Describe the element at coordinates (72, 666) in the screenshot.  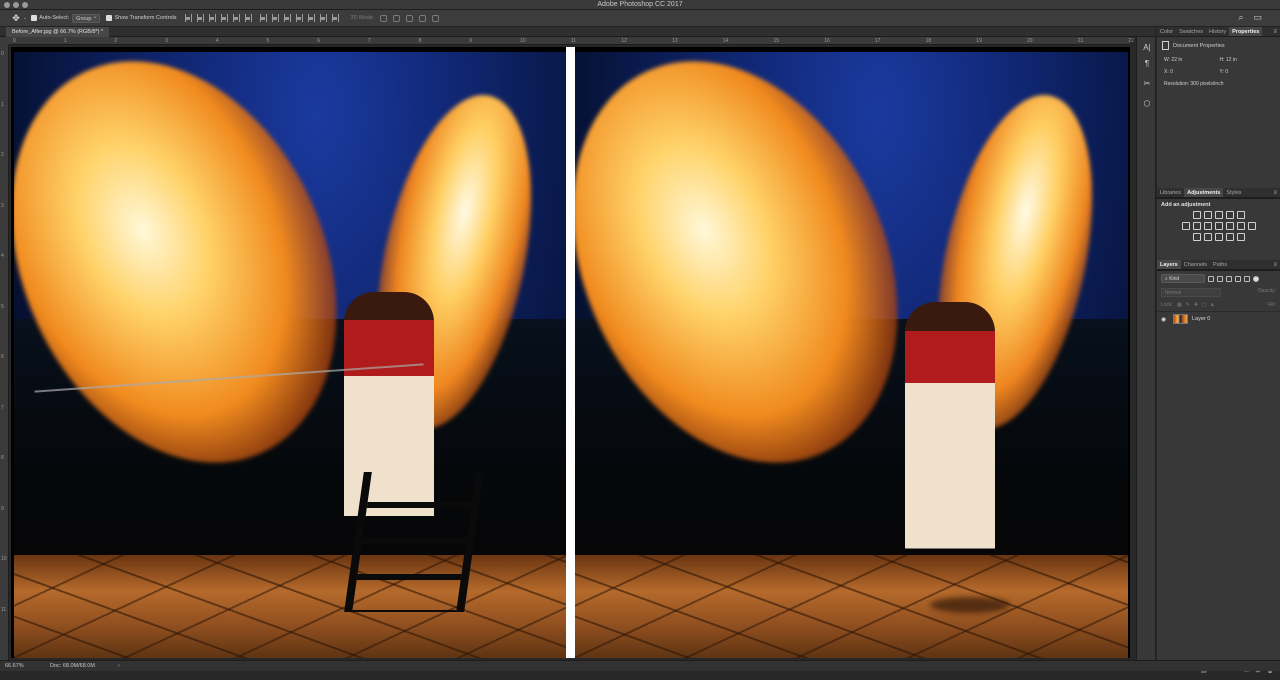
I see `document-size: Doc: 68.0M/68.0M` at that location.